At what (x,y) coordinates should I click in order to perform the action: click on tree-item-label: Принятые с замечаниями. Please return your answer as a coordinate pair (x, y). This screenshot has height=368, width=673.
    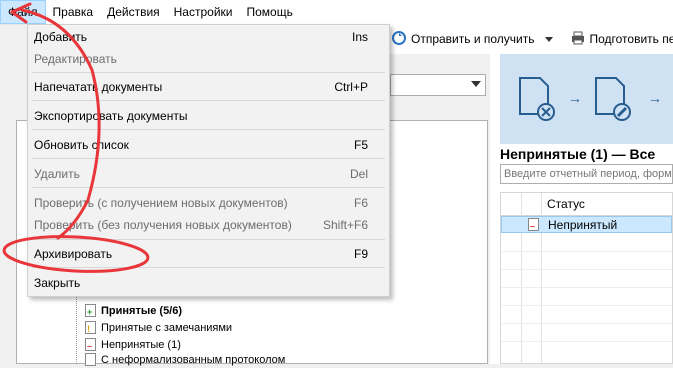
    Looking at the image, I should click on (166, 328).